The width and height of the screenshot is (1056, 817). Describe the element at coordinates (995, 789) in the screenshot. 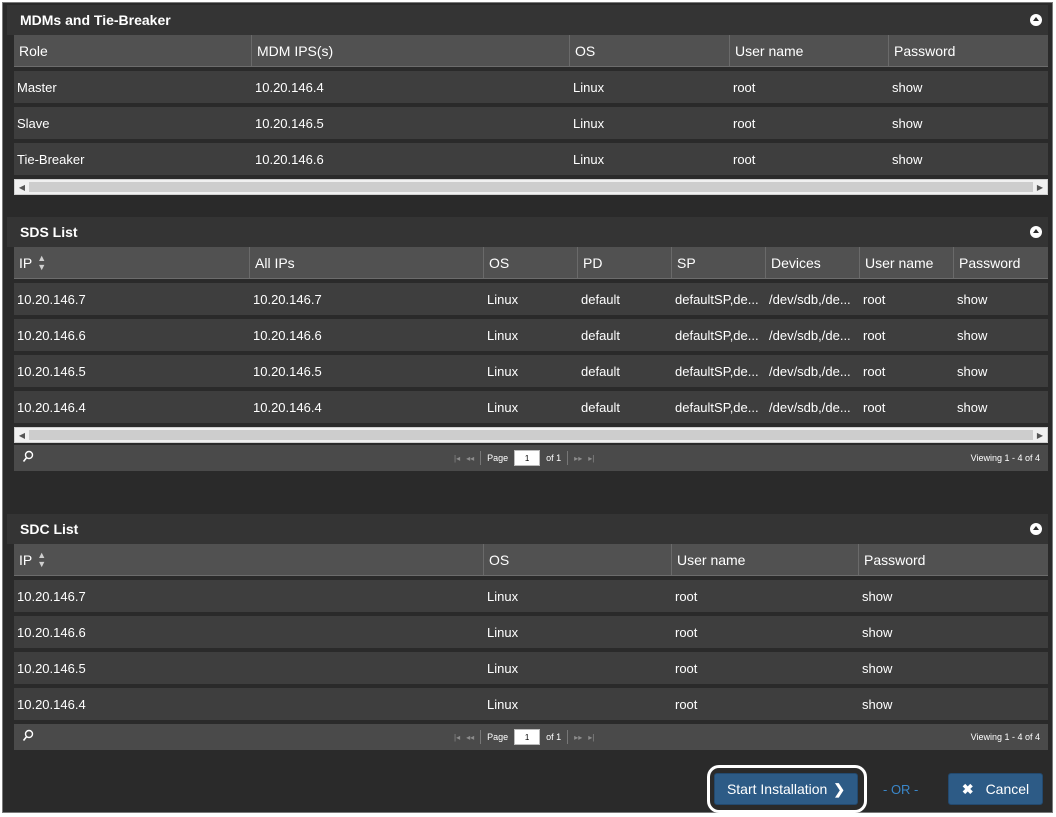

I see `cancel-button: ✖ Cancel` at that location.